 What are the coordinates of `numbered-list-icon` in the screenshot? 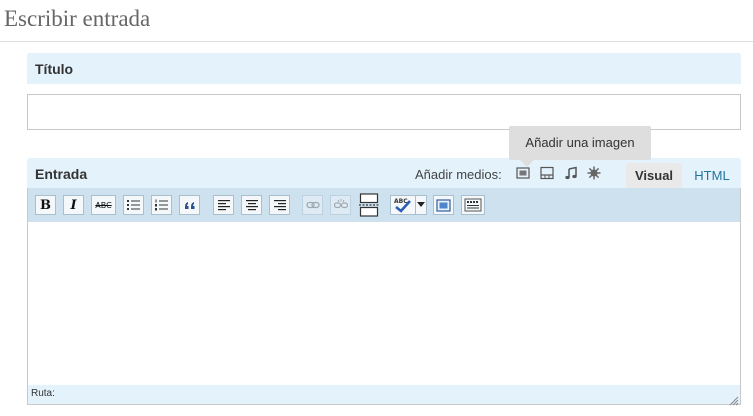 It's located at (161, 205).